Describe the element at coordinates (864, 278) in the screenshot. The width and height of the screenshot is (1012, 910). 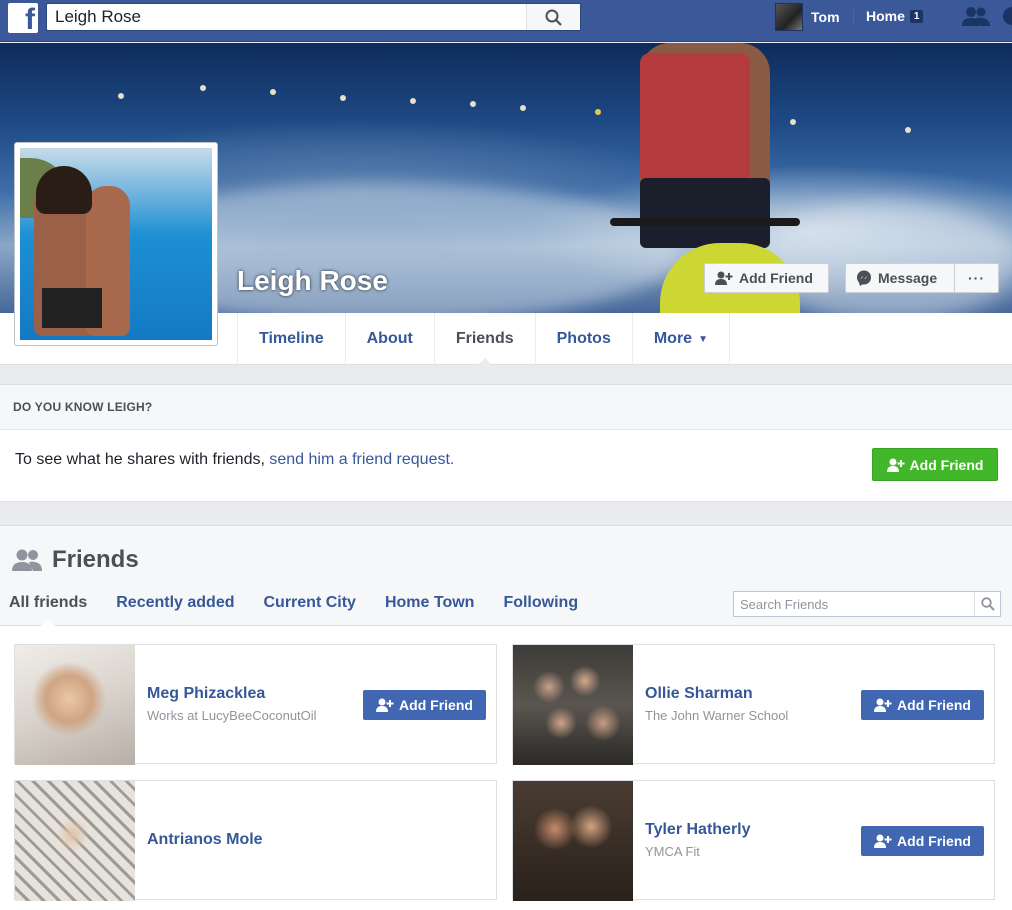
I see `messenger-icon` at that location.